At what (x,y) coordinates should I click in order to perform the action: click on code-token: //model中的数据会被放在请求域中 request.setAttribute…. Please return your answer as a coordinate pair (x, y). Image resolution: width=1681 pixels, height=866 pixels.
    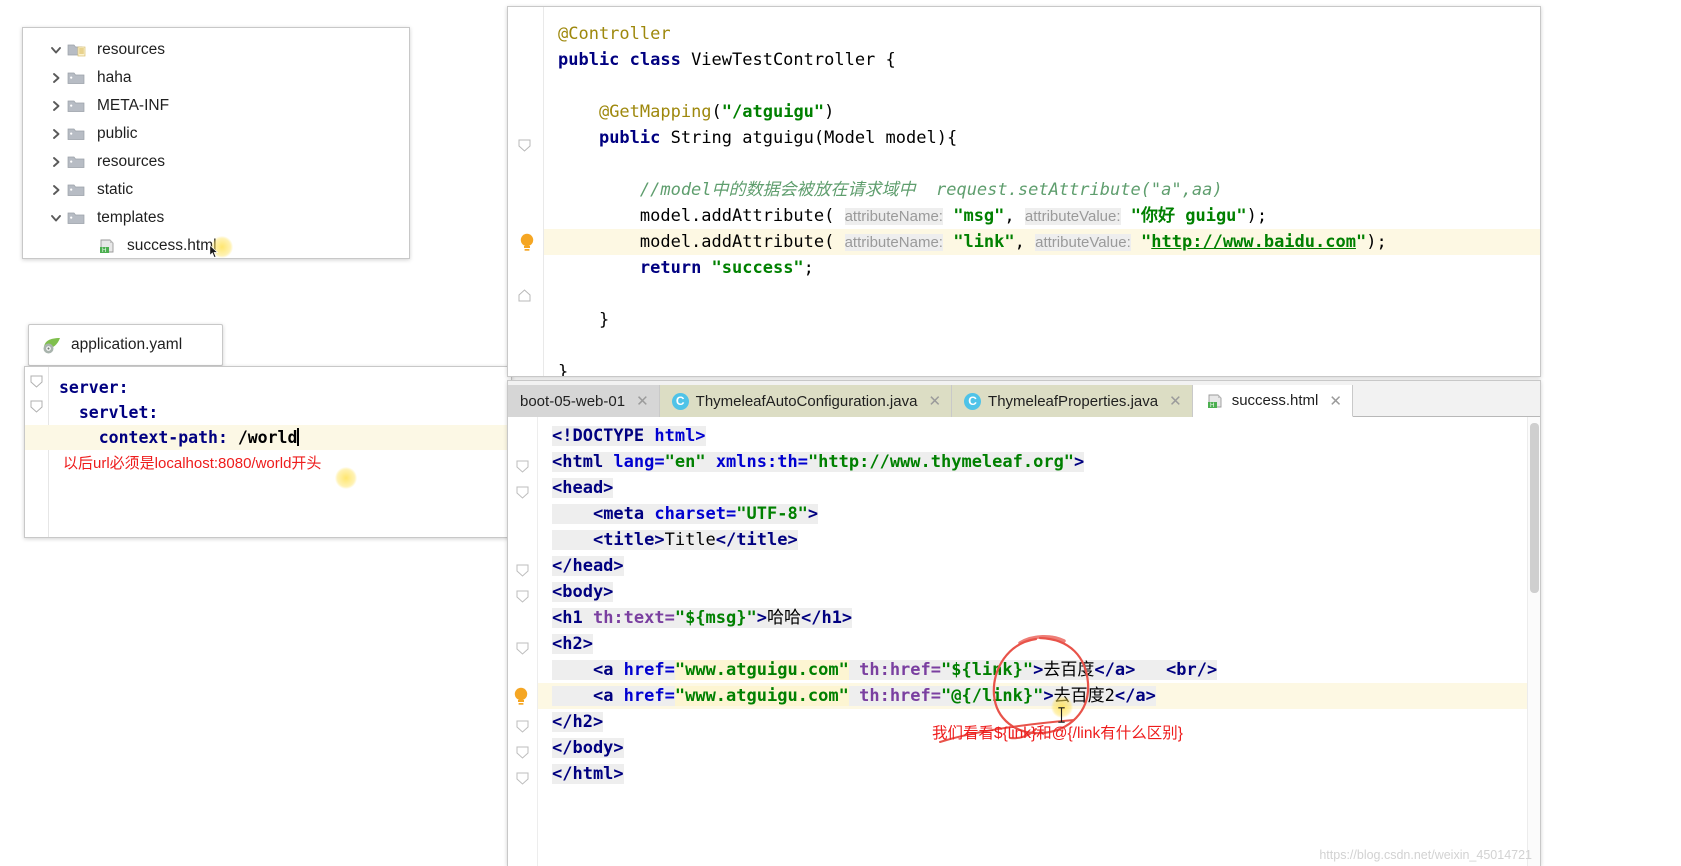
    Looking at the image, I should click on (890, 190).